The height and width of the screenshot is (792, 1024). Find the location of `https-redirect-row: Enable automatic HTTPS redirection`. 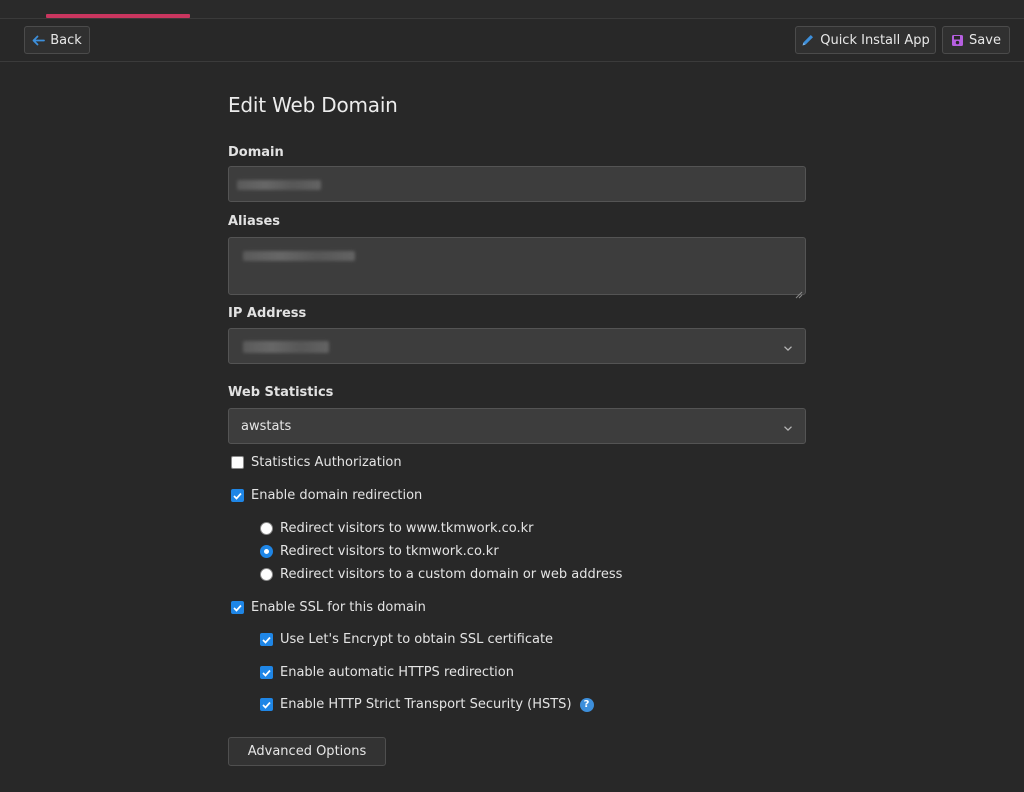

https-redirect-row: Enable automatic HTTPS redirection is located at coordinates (387, 672).